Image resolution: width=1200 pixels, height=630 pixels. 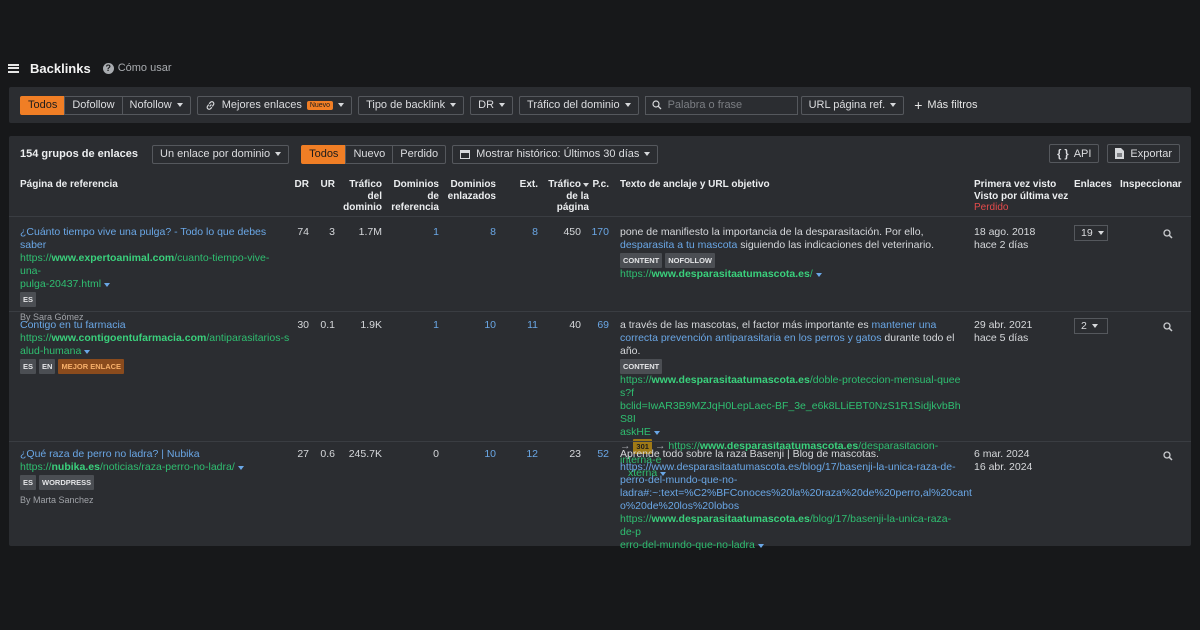 I want to click on col-page-traffic: Tráfico de la página, so click(x=564, y=196).